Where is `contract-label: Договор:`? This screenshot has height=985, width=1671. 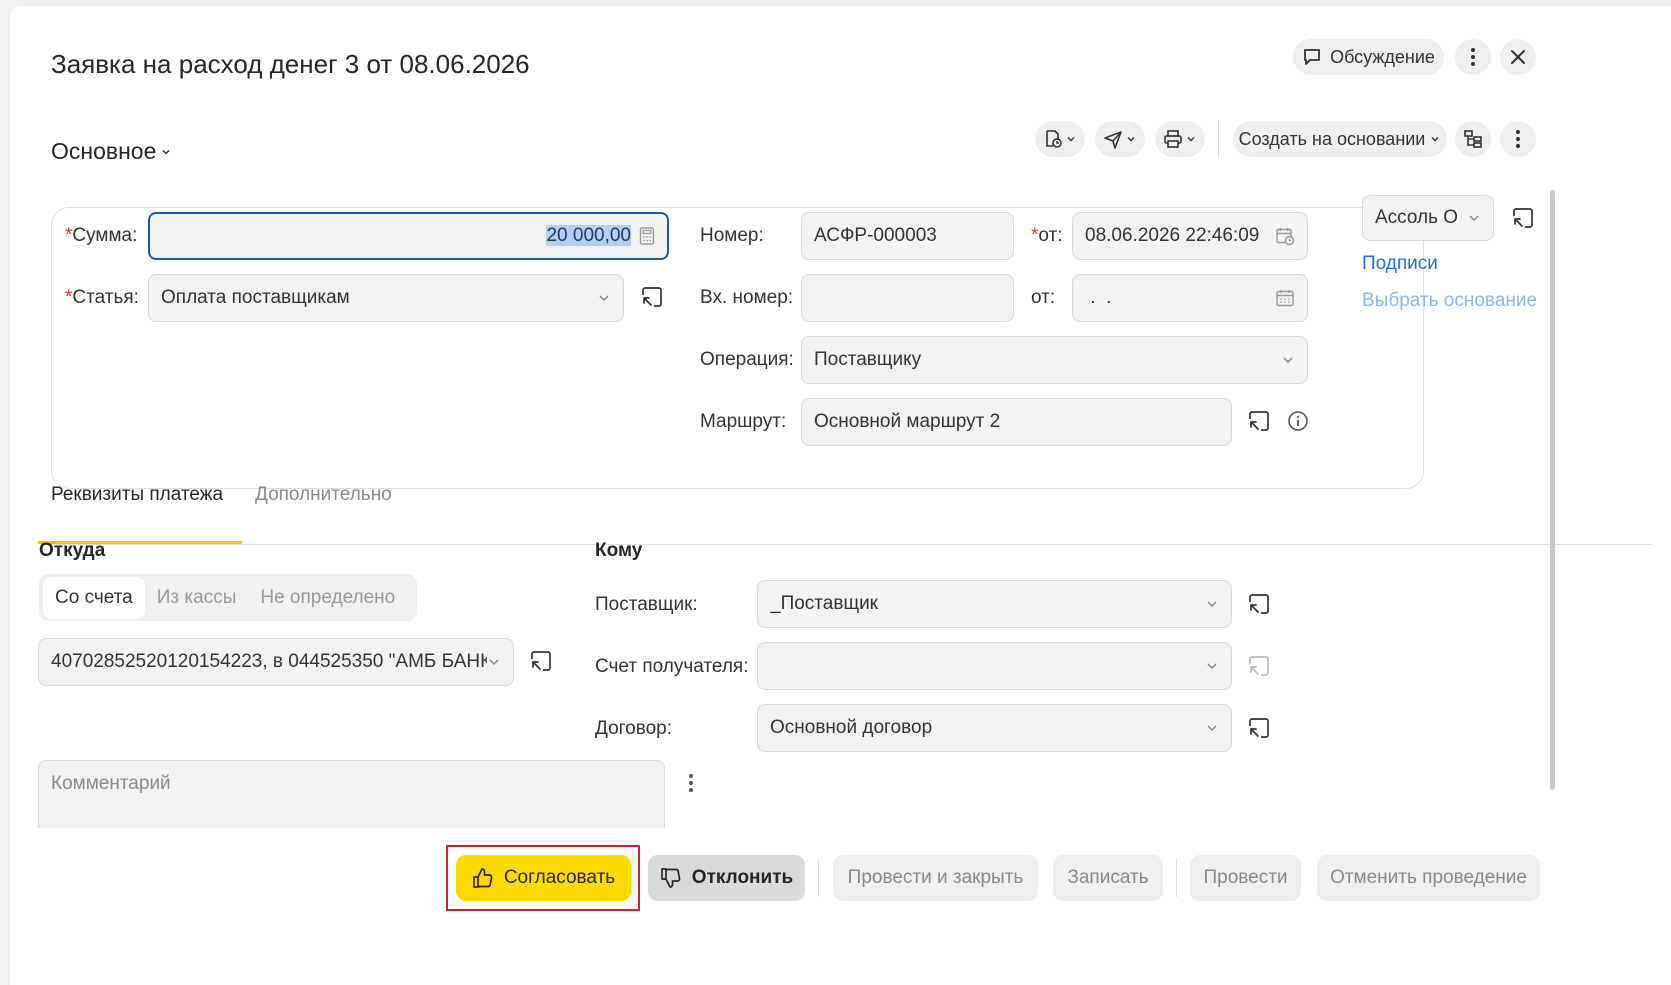
contract-label: Договор: is located at coordinates (634, 728).